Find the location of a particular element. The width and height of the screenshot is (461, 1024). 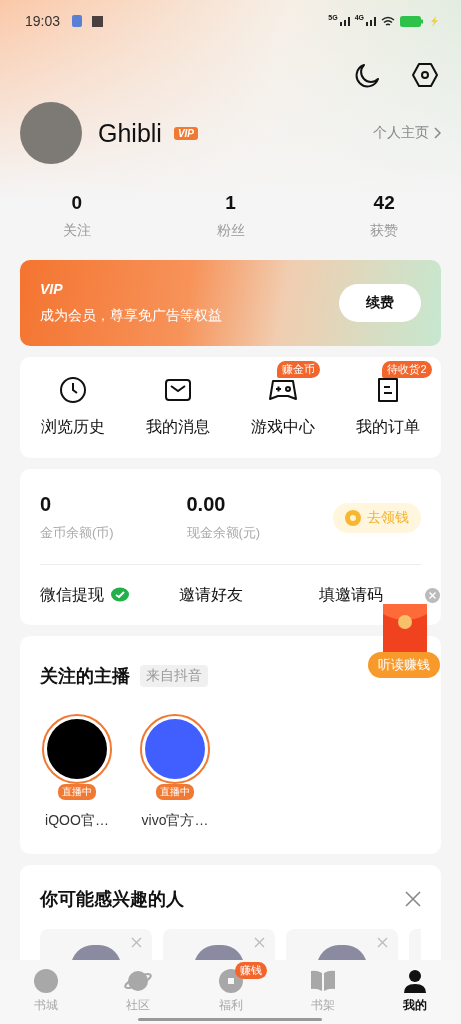

coin-icon is located at coordinates (353, 517).